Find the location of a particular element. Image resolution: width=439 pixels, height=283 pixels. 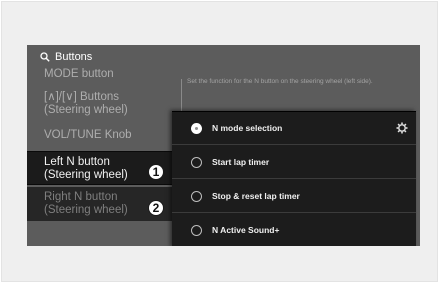

menu-item-vol-tune-knob: VOL/TUNE Knob is located at coordinates (100, 135).